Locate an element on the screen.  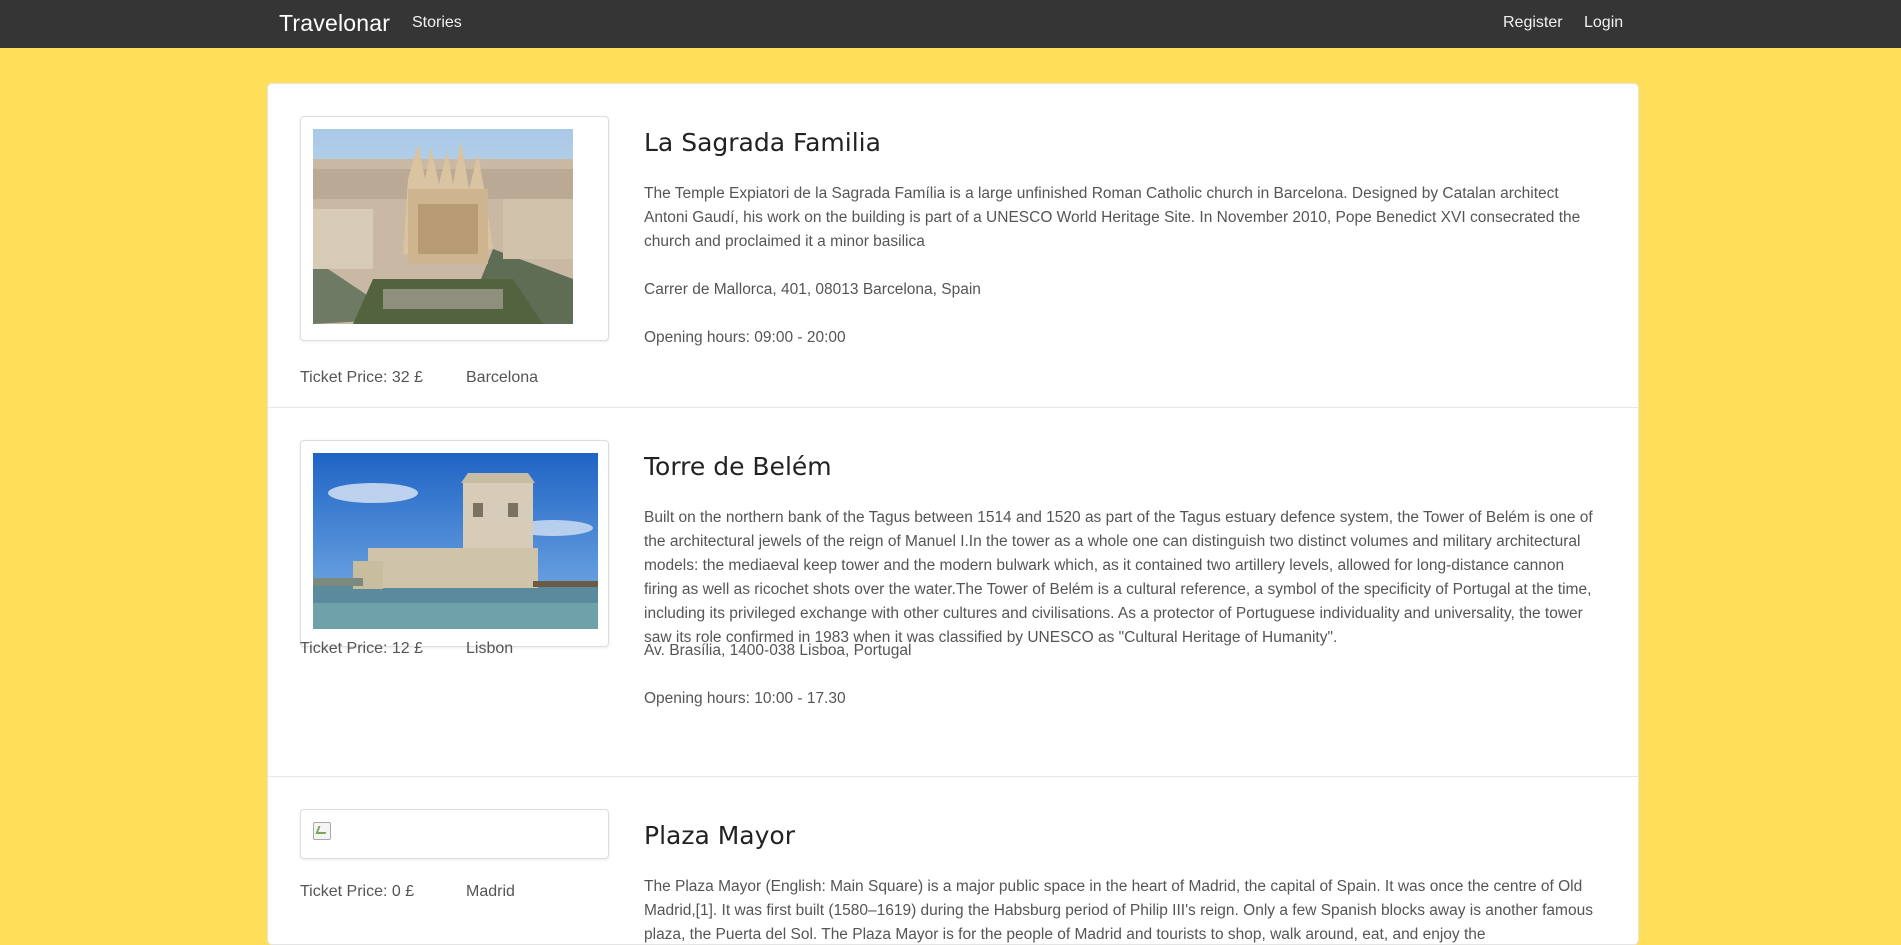
attraction-title: La Sagrada Familia is located at coordinates (762, 142).